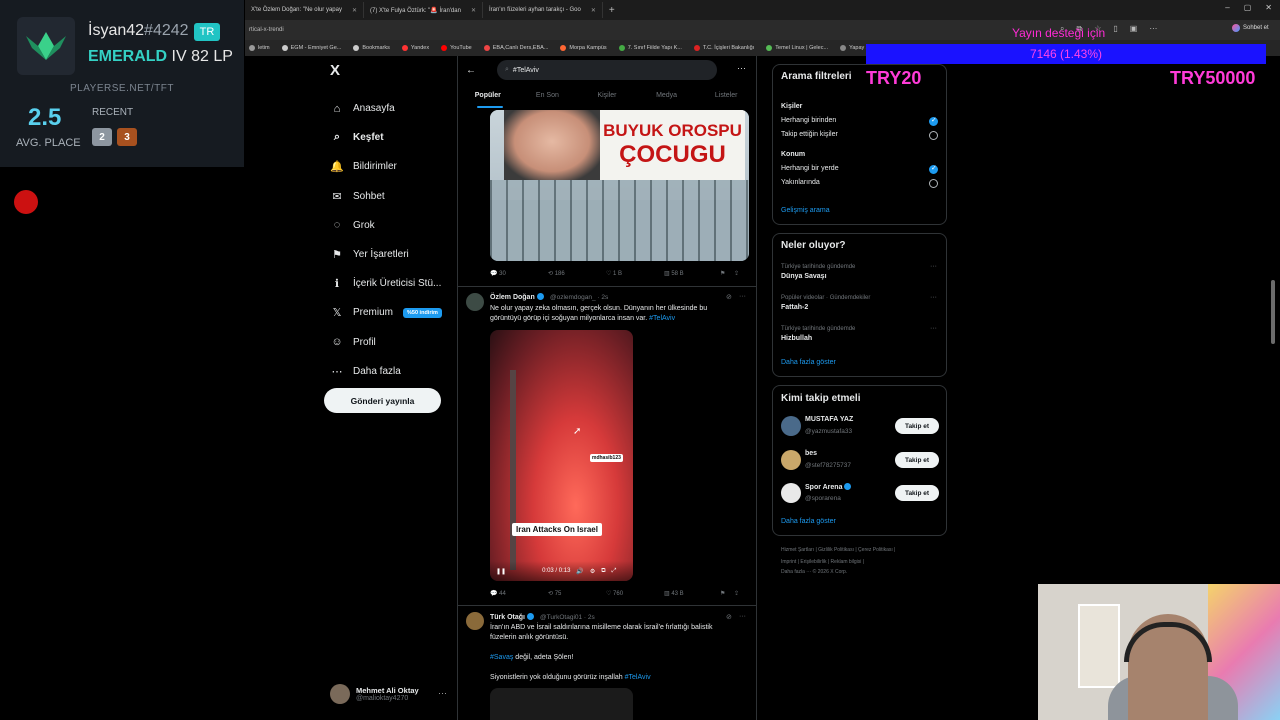 The height and width of the screenshot is (720, 1280). Describe the element at coordinates (619, 185) in the screenshot. I see `tweet-image: BUYUK OROSPU ÇOCUGU` at that location.